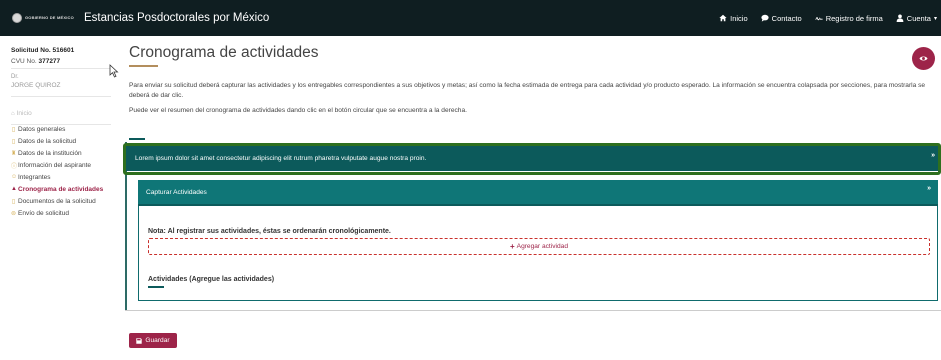 This screenshot has width=941, height=360. What do you see at coordinates (156, 287) in the screenshot?
I see `activities-accent-line` at bounding box center [156, 287].